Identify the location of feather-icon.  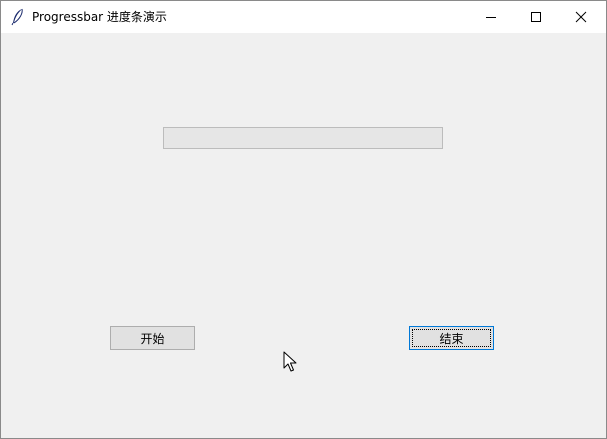
(17, 17).